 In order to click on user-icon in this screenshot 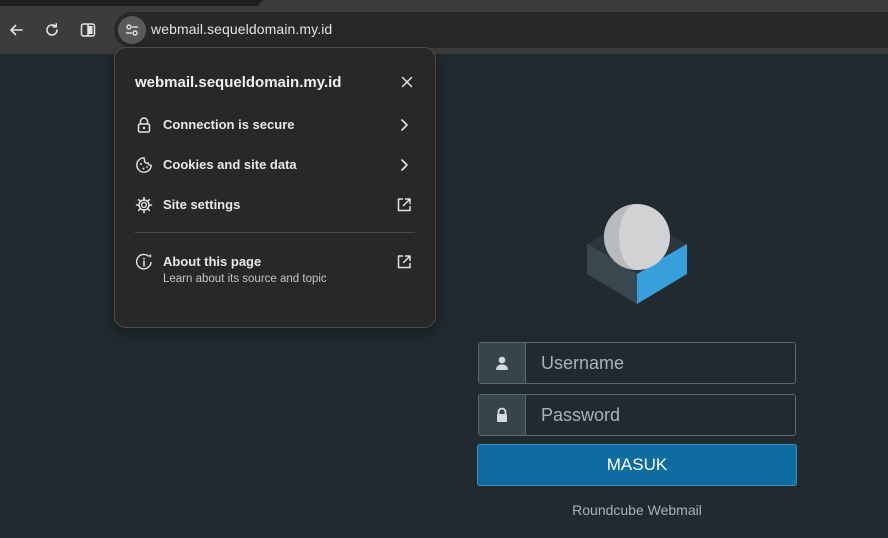, I will do `click(502, 363)`.